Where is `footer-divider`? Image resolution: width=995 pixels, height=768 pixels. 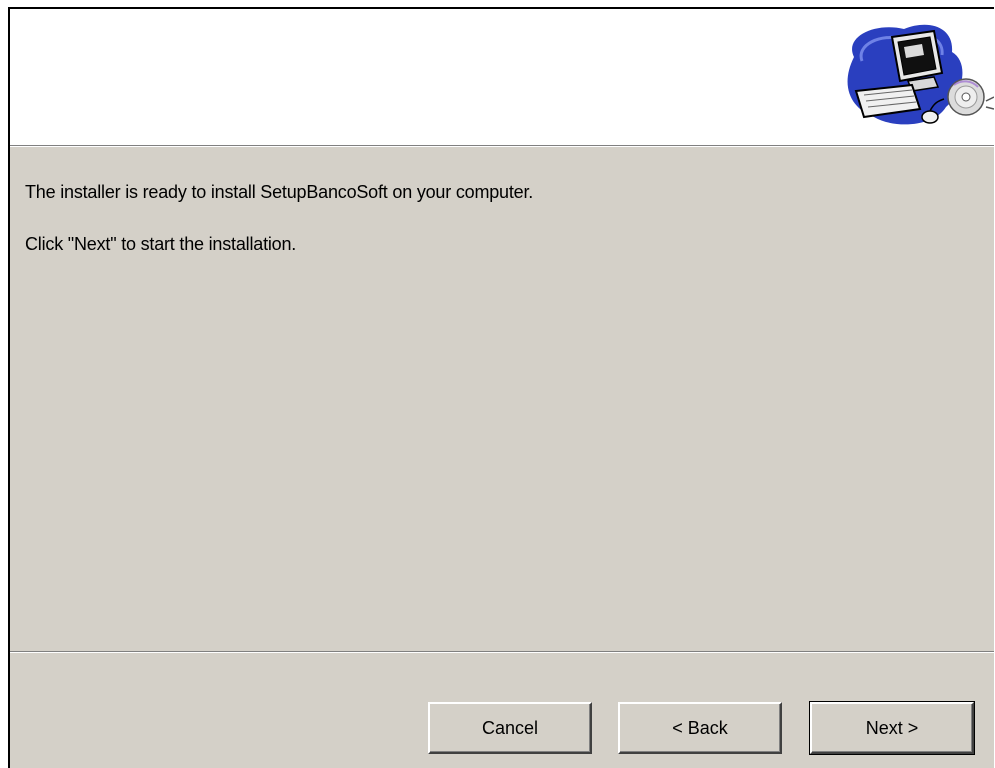 footer-divider is located at coordinates (502, 652).